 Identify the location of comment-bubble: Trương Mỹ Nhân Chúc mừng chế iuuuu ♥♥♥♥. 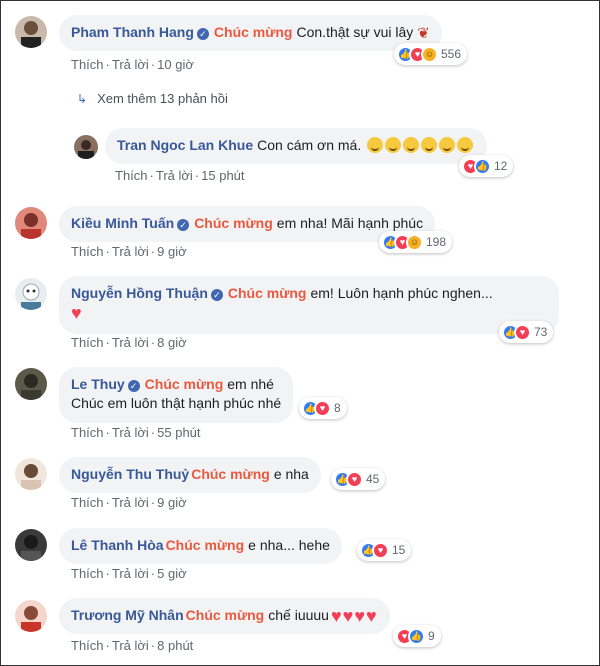
(224, 616).